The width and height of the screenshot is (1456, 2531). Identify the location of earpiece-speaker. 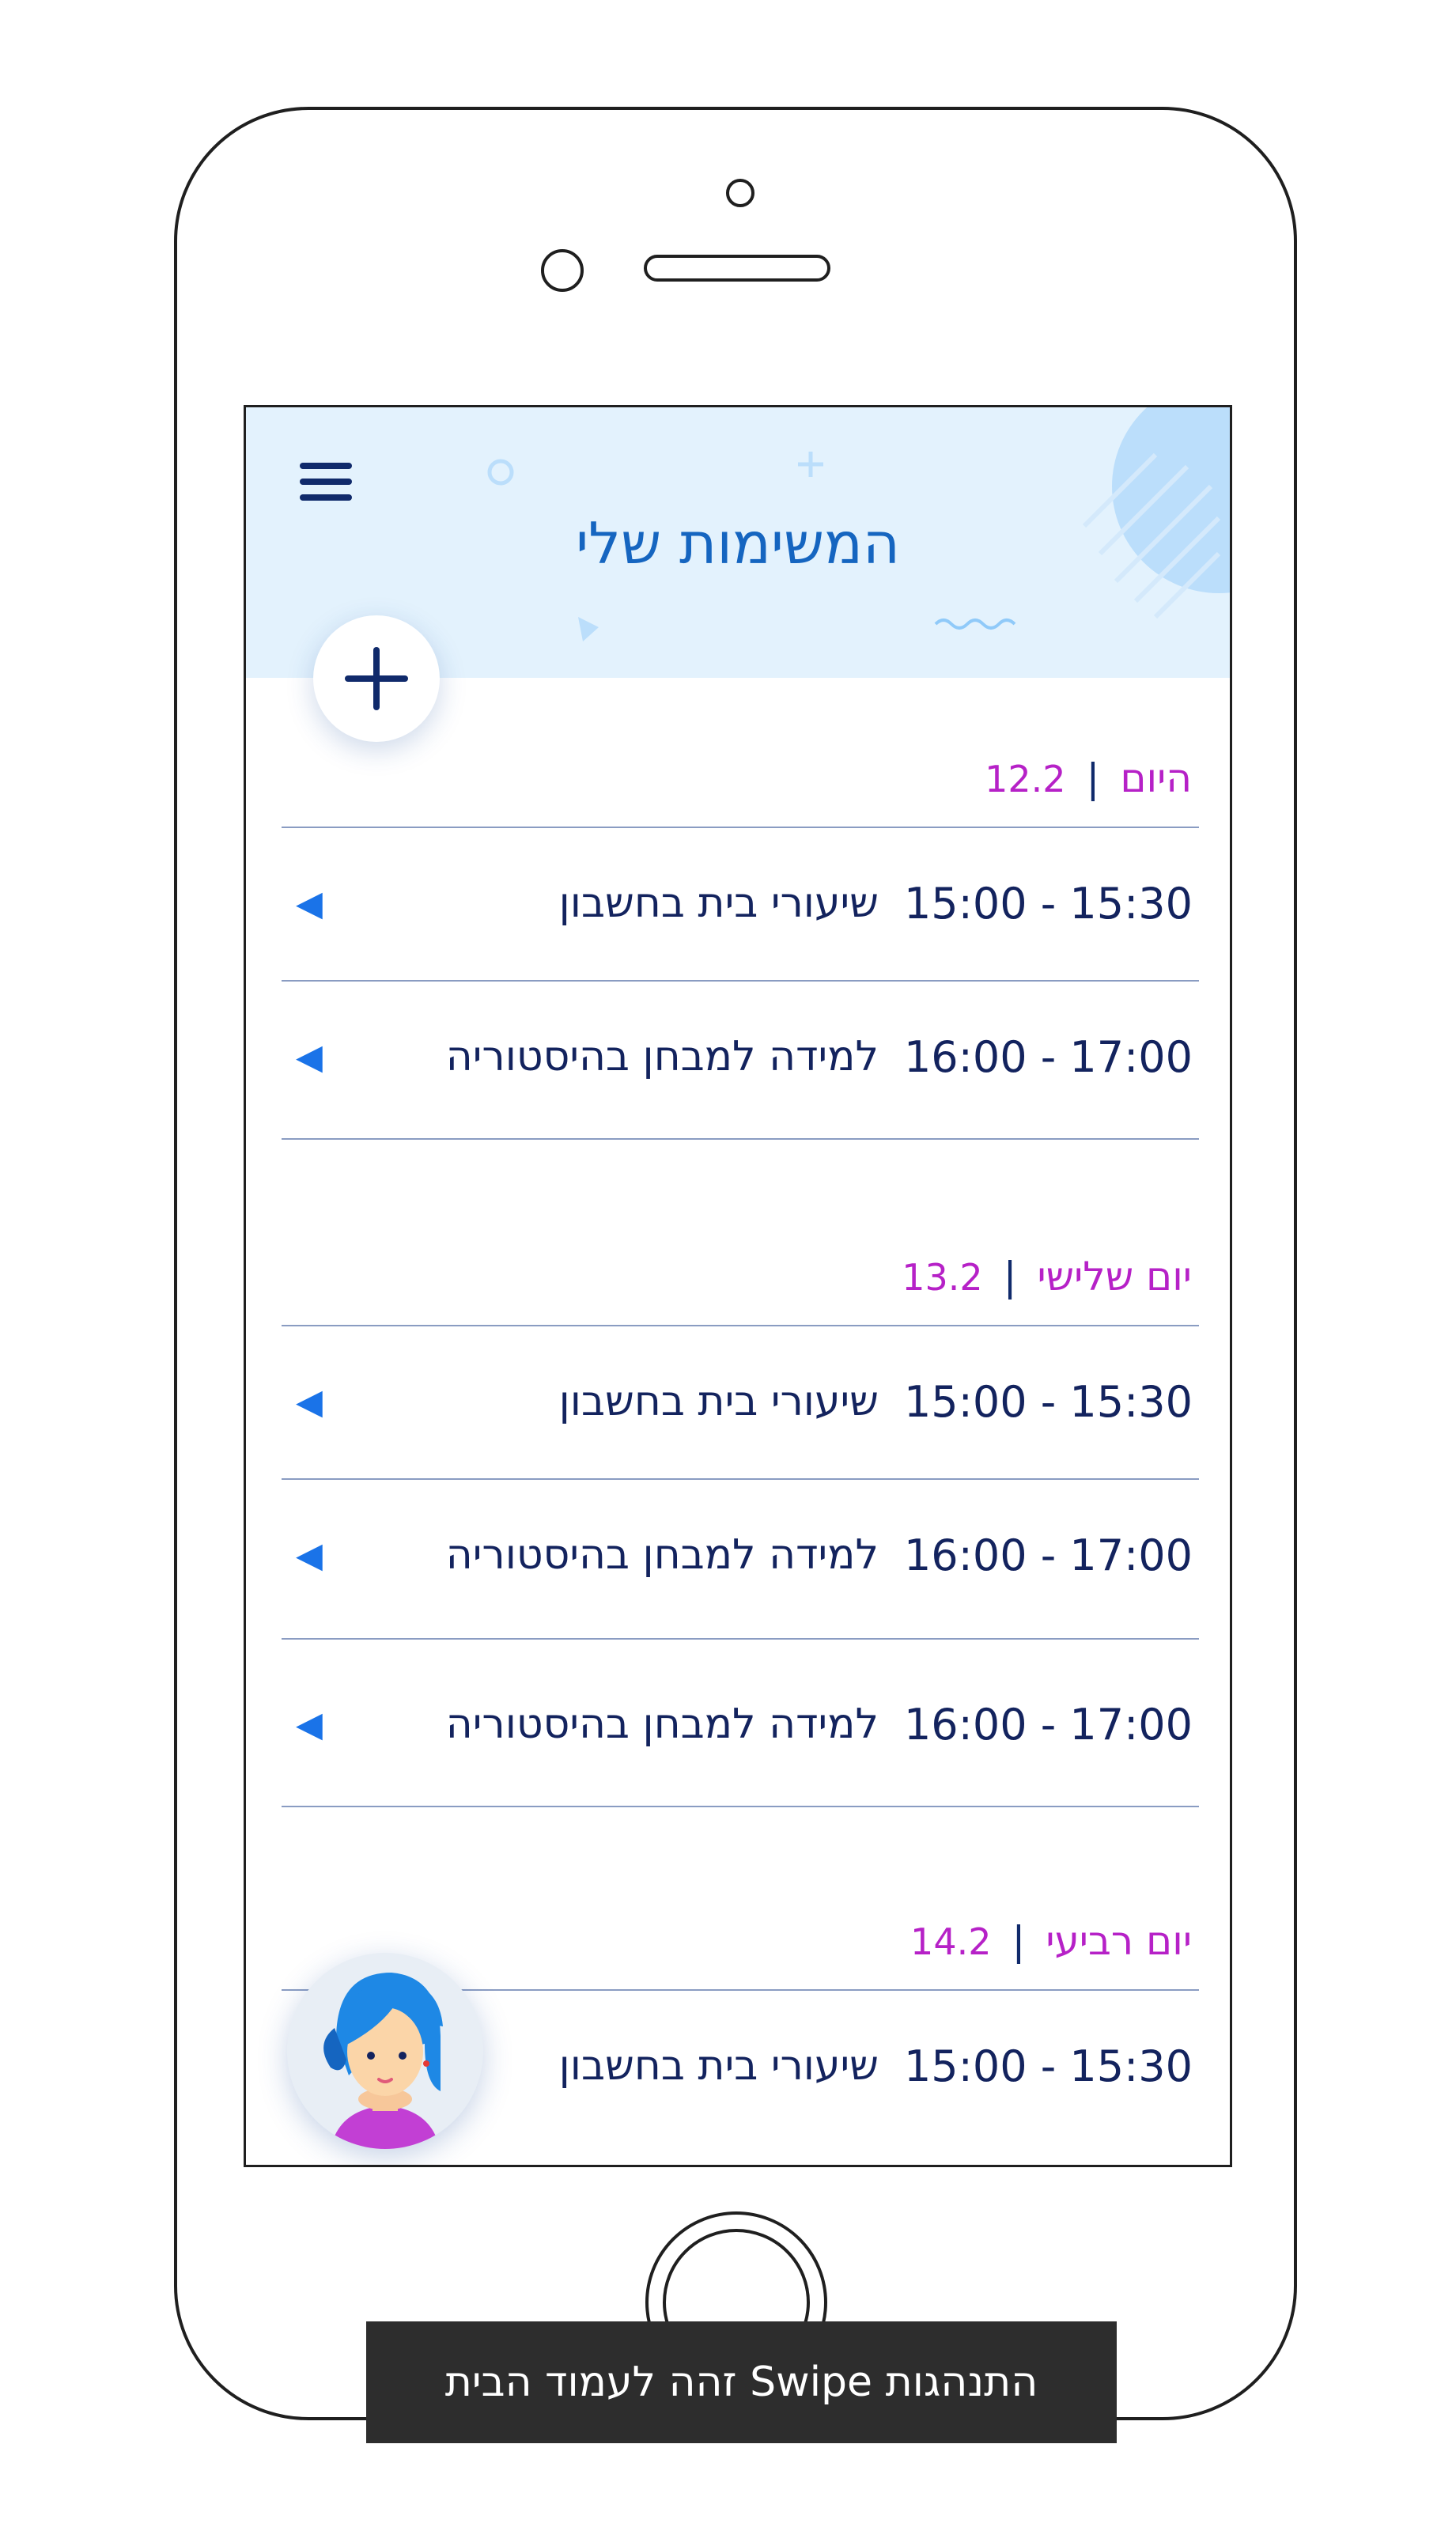
(737, 268).